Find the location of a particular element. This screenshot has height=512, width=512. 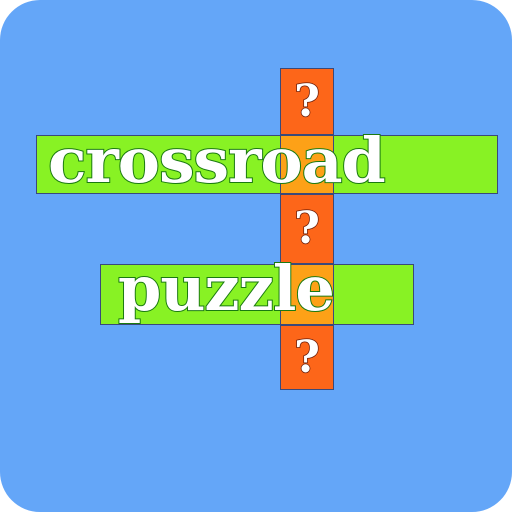

vertical-question-column: ? ? ? is located at coordinates (307, 229).